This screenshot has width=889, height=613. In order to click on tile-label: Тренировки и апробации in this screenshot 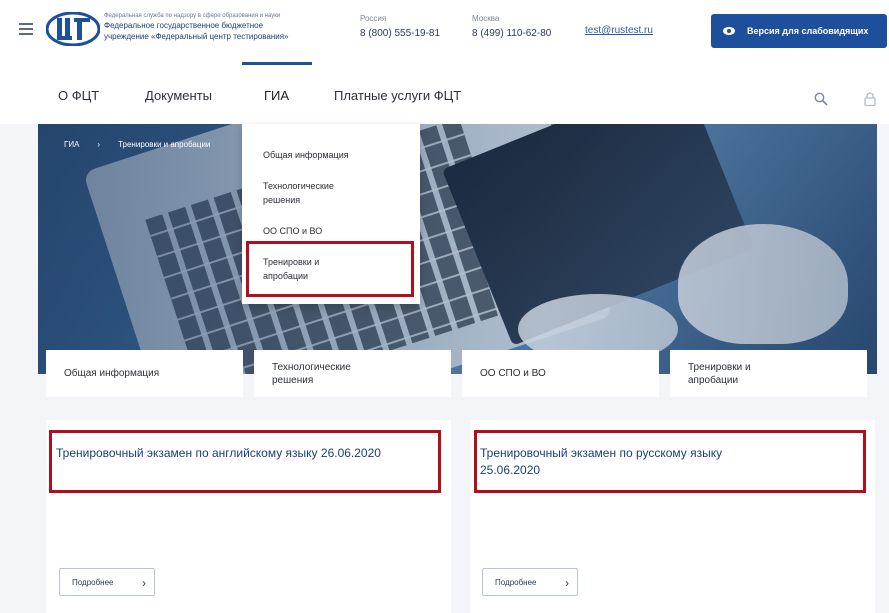, I will do `click(719, 373)`.